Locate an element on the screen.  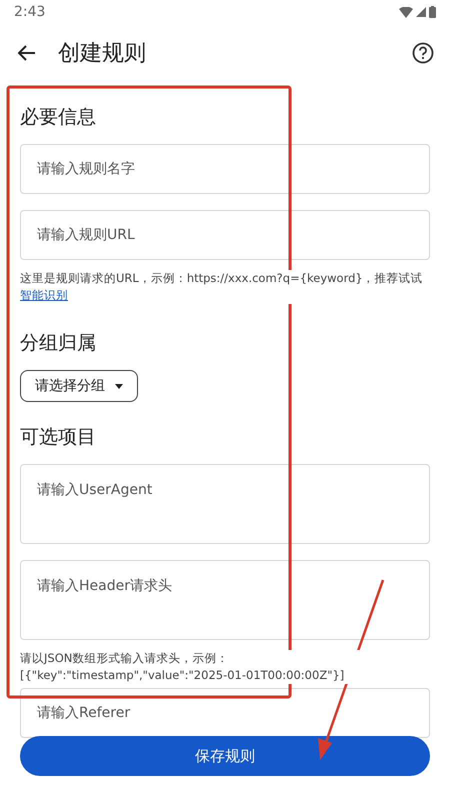
section-heading: 必要信息 is located at coordinates (58, 117).